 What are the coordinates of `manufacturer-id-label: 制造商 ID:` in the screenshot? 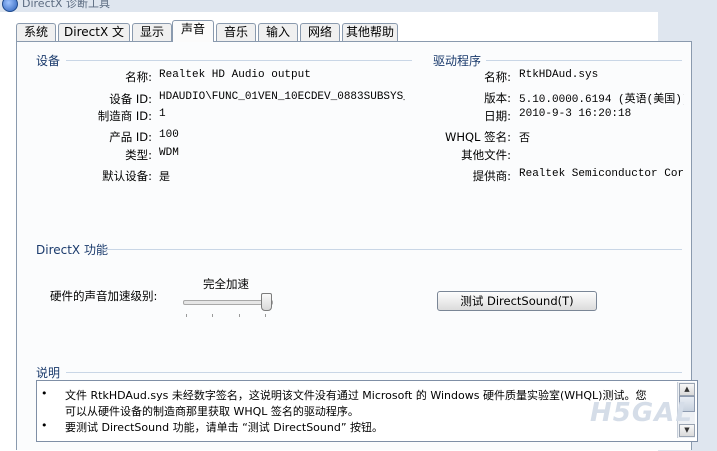 It's located at (124, 116).